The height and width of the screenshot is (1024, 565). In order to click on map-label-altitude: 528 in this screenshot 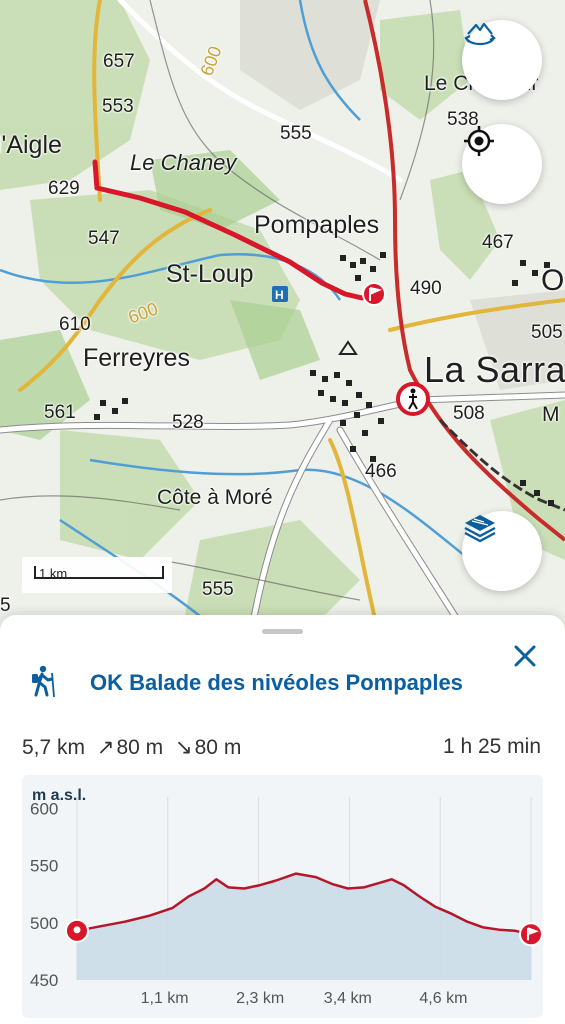, I will do `click(188, 422)`.